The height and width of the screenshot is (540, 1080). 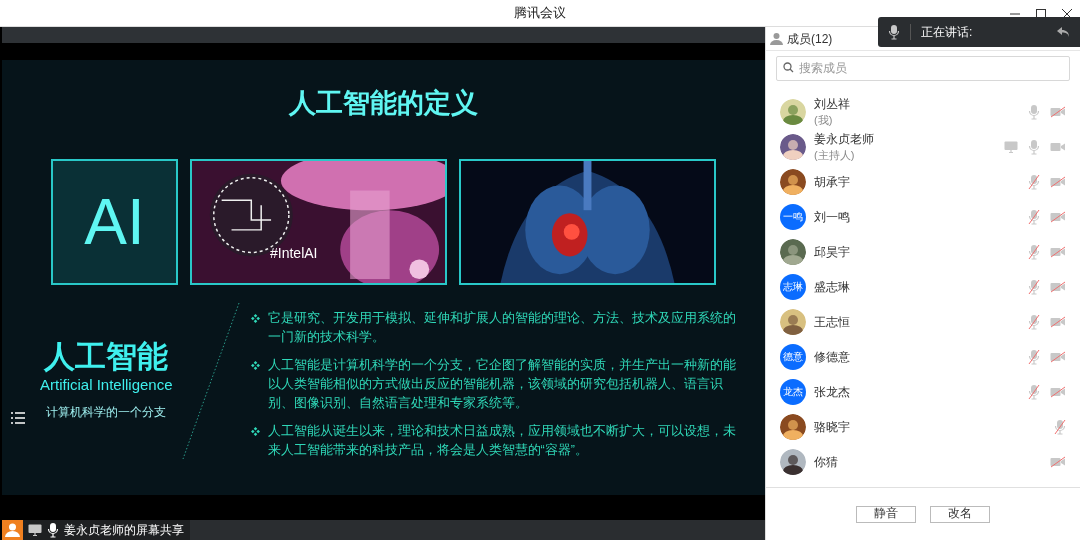 I want to click on avatar: 一鸣, so click(x=793, y=217).